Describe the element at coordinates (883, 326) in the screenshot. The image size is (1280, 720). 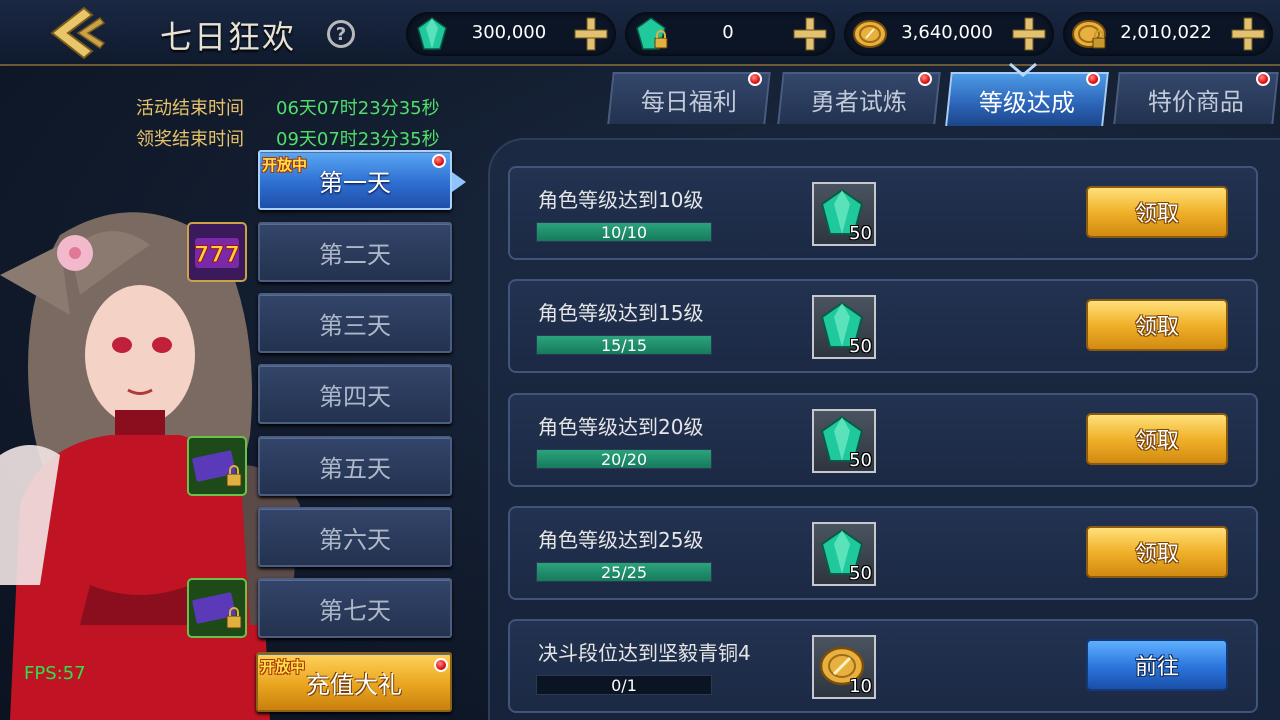
I see `task-row: 角色等级达到15级 15/15 50 领取` at that location.